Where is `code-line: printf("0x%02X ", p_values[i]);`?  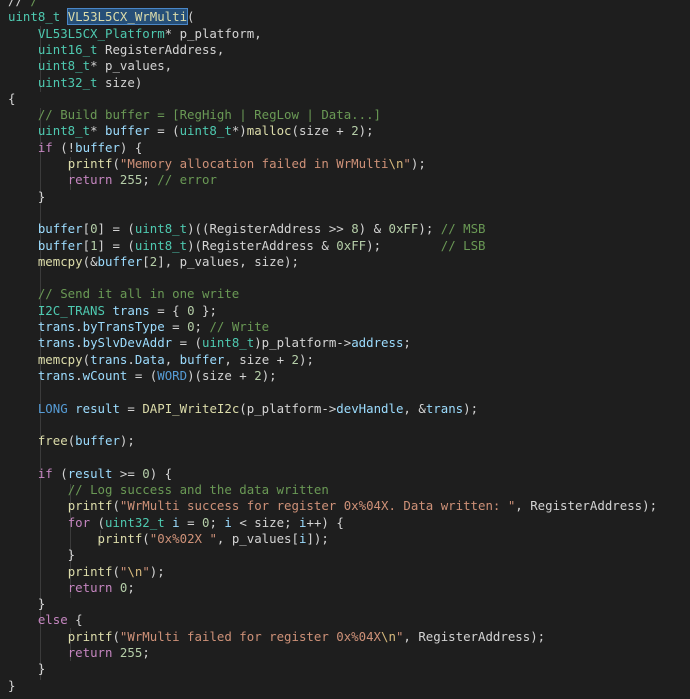 code-line: printf("0x%02X ", p_values[i]); is located at coordinates (168, 539).